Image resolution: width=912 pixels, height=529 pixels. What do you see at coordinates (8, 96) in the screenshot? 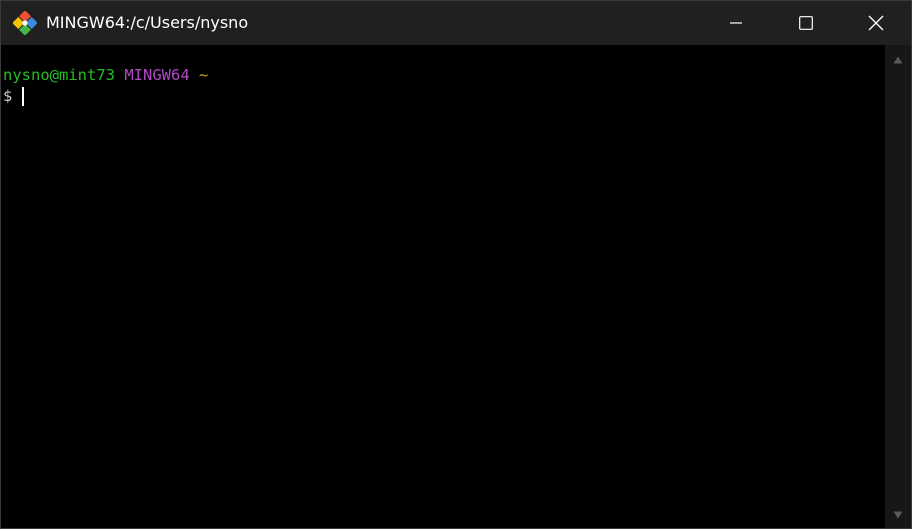
I see `prompt-symbol: $` at bounding box center [8, 96].